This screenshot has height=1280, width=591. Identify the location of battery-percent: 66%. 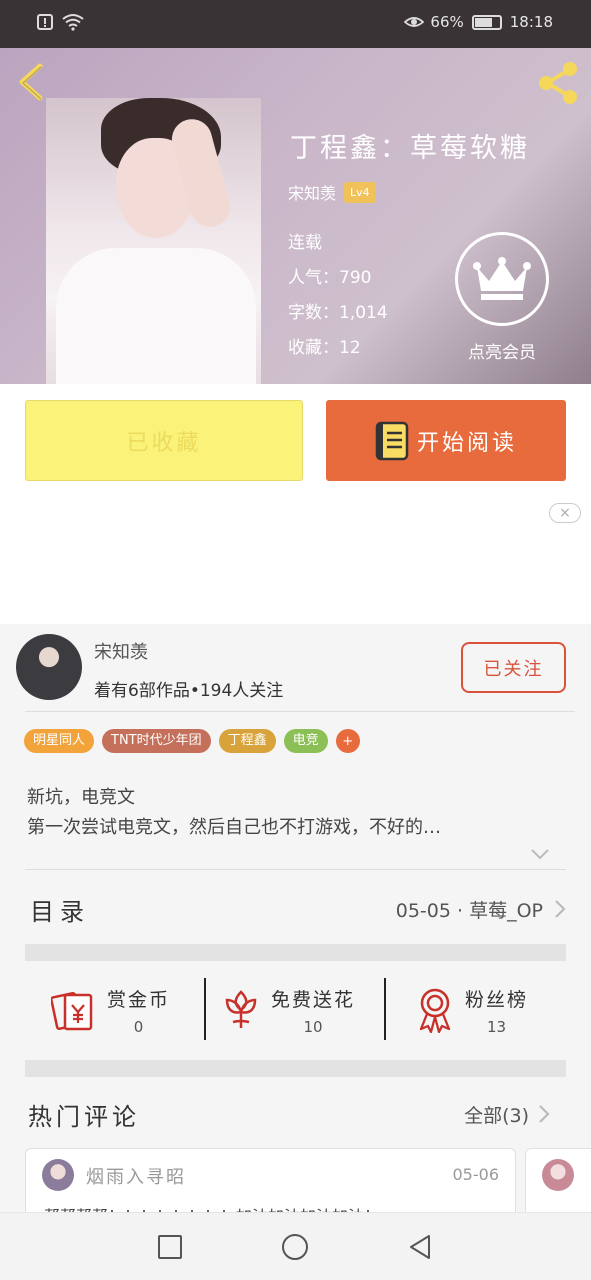
(447, 22).